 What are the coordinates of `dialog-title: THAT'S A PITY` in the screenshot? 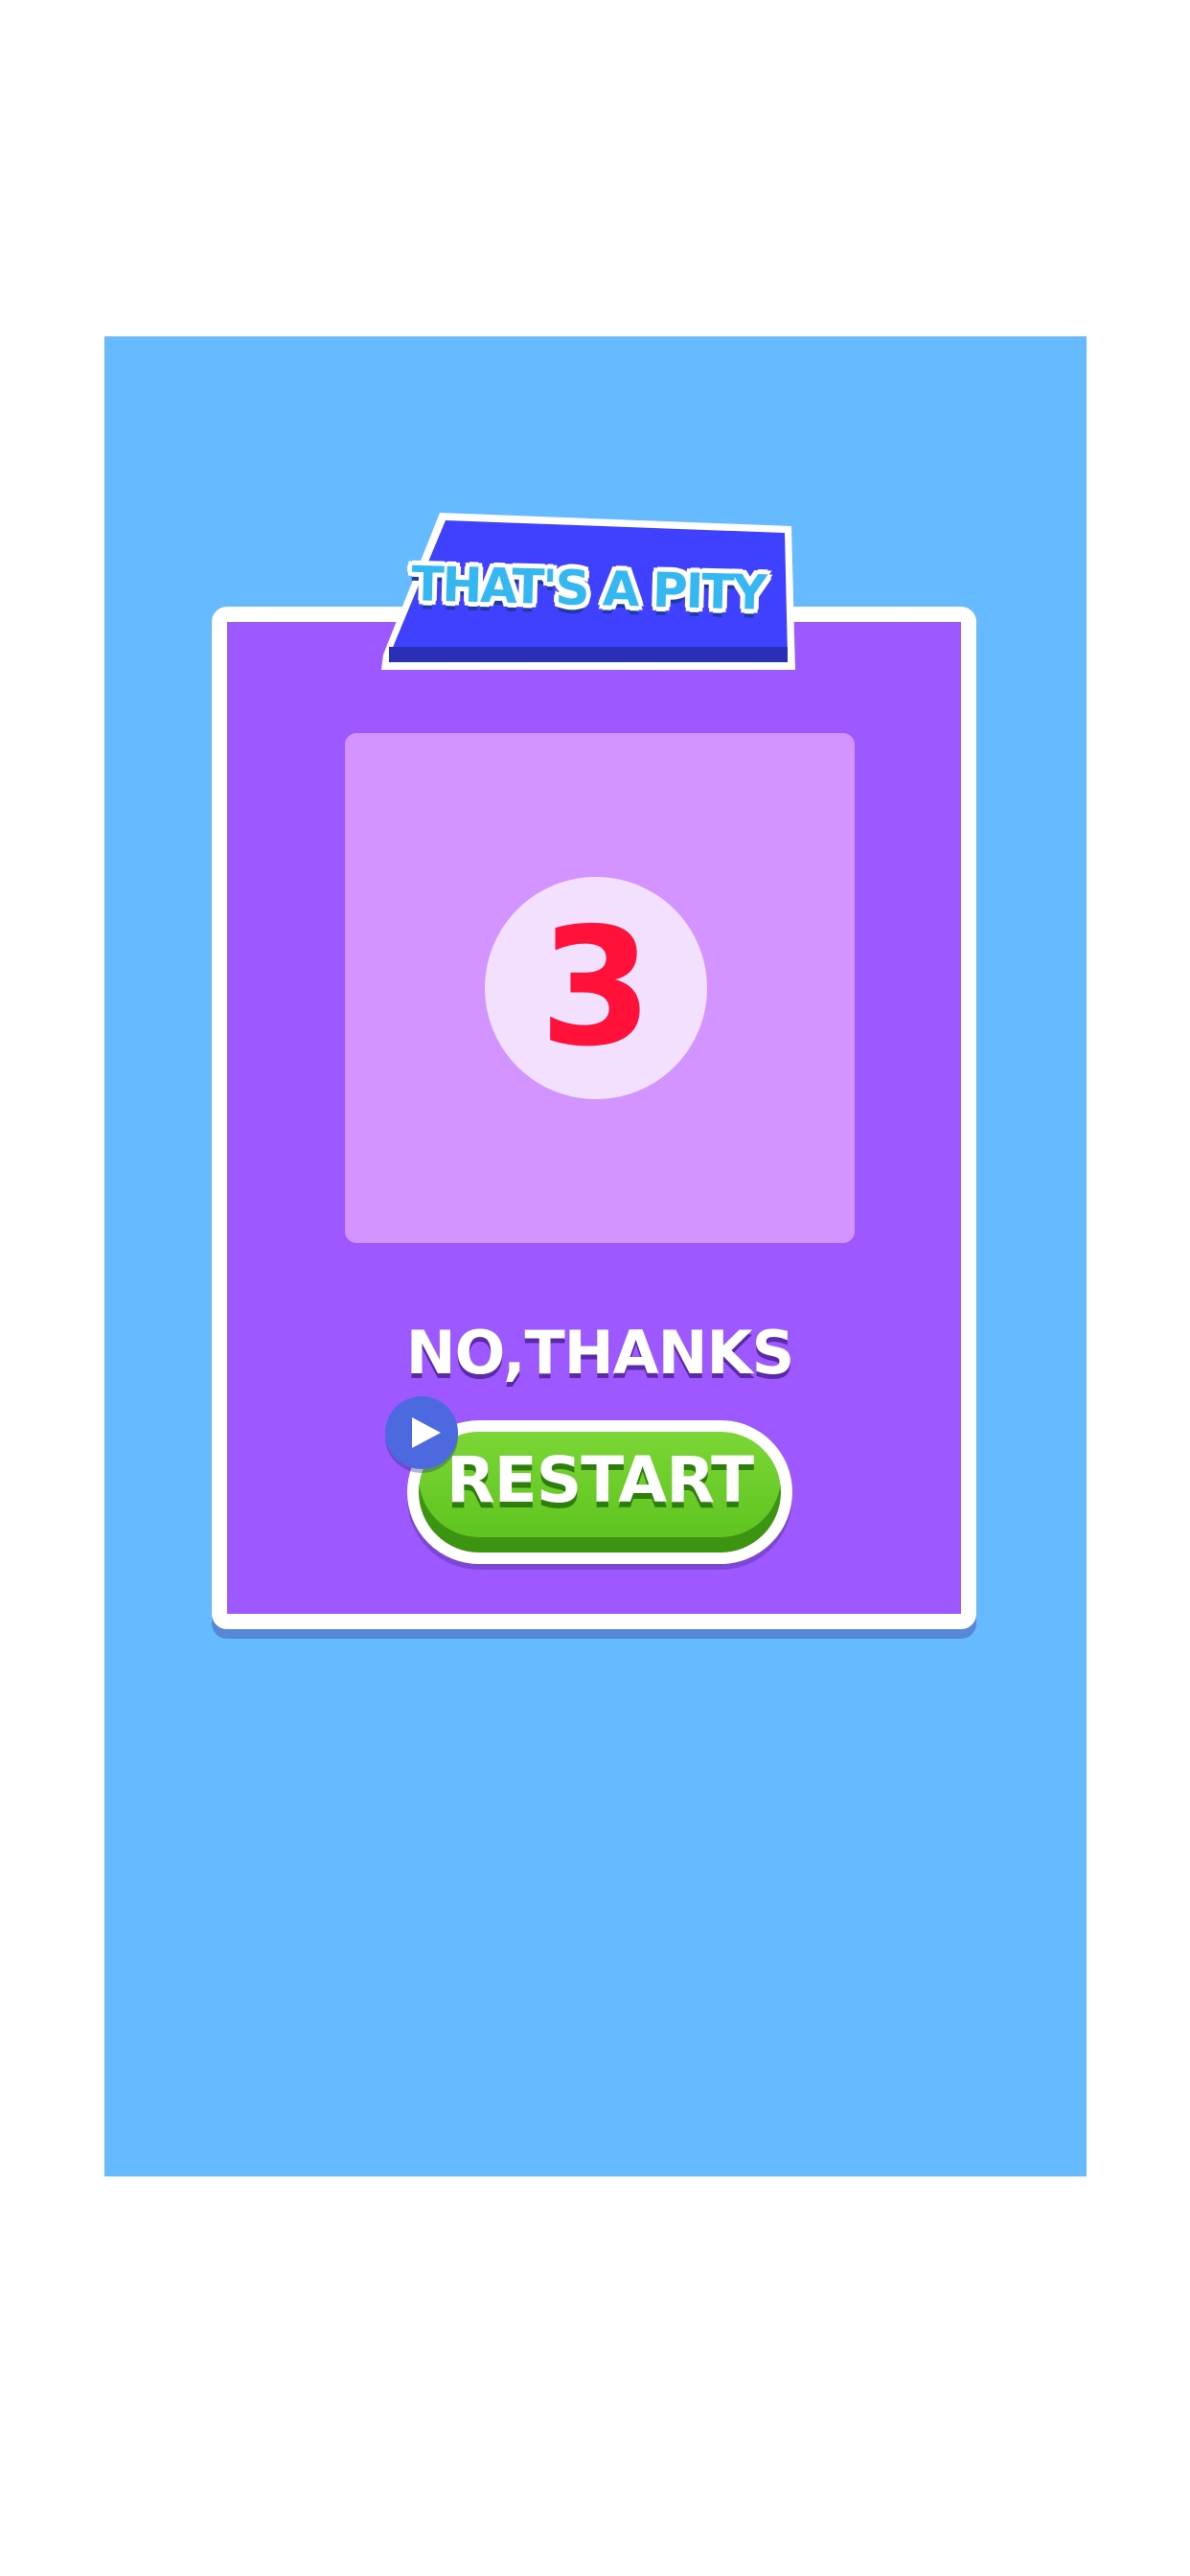 It's located at (589, 588).